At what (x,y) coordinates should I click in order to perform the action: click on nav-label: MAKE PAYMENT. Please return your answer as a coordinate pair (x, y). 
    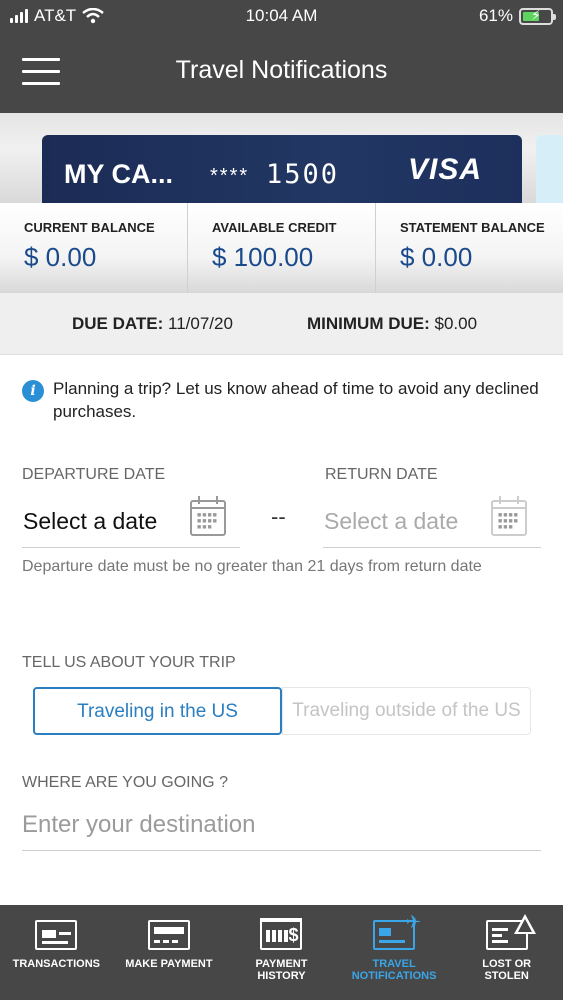
    Looking at the image, I should click on (169, 964).